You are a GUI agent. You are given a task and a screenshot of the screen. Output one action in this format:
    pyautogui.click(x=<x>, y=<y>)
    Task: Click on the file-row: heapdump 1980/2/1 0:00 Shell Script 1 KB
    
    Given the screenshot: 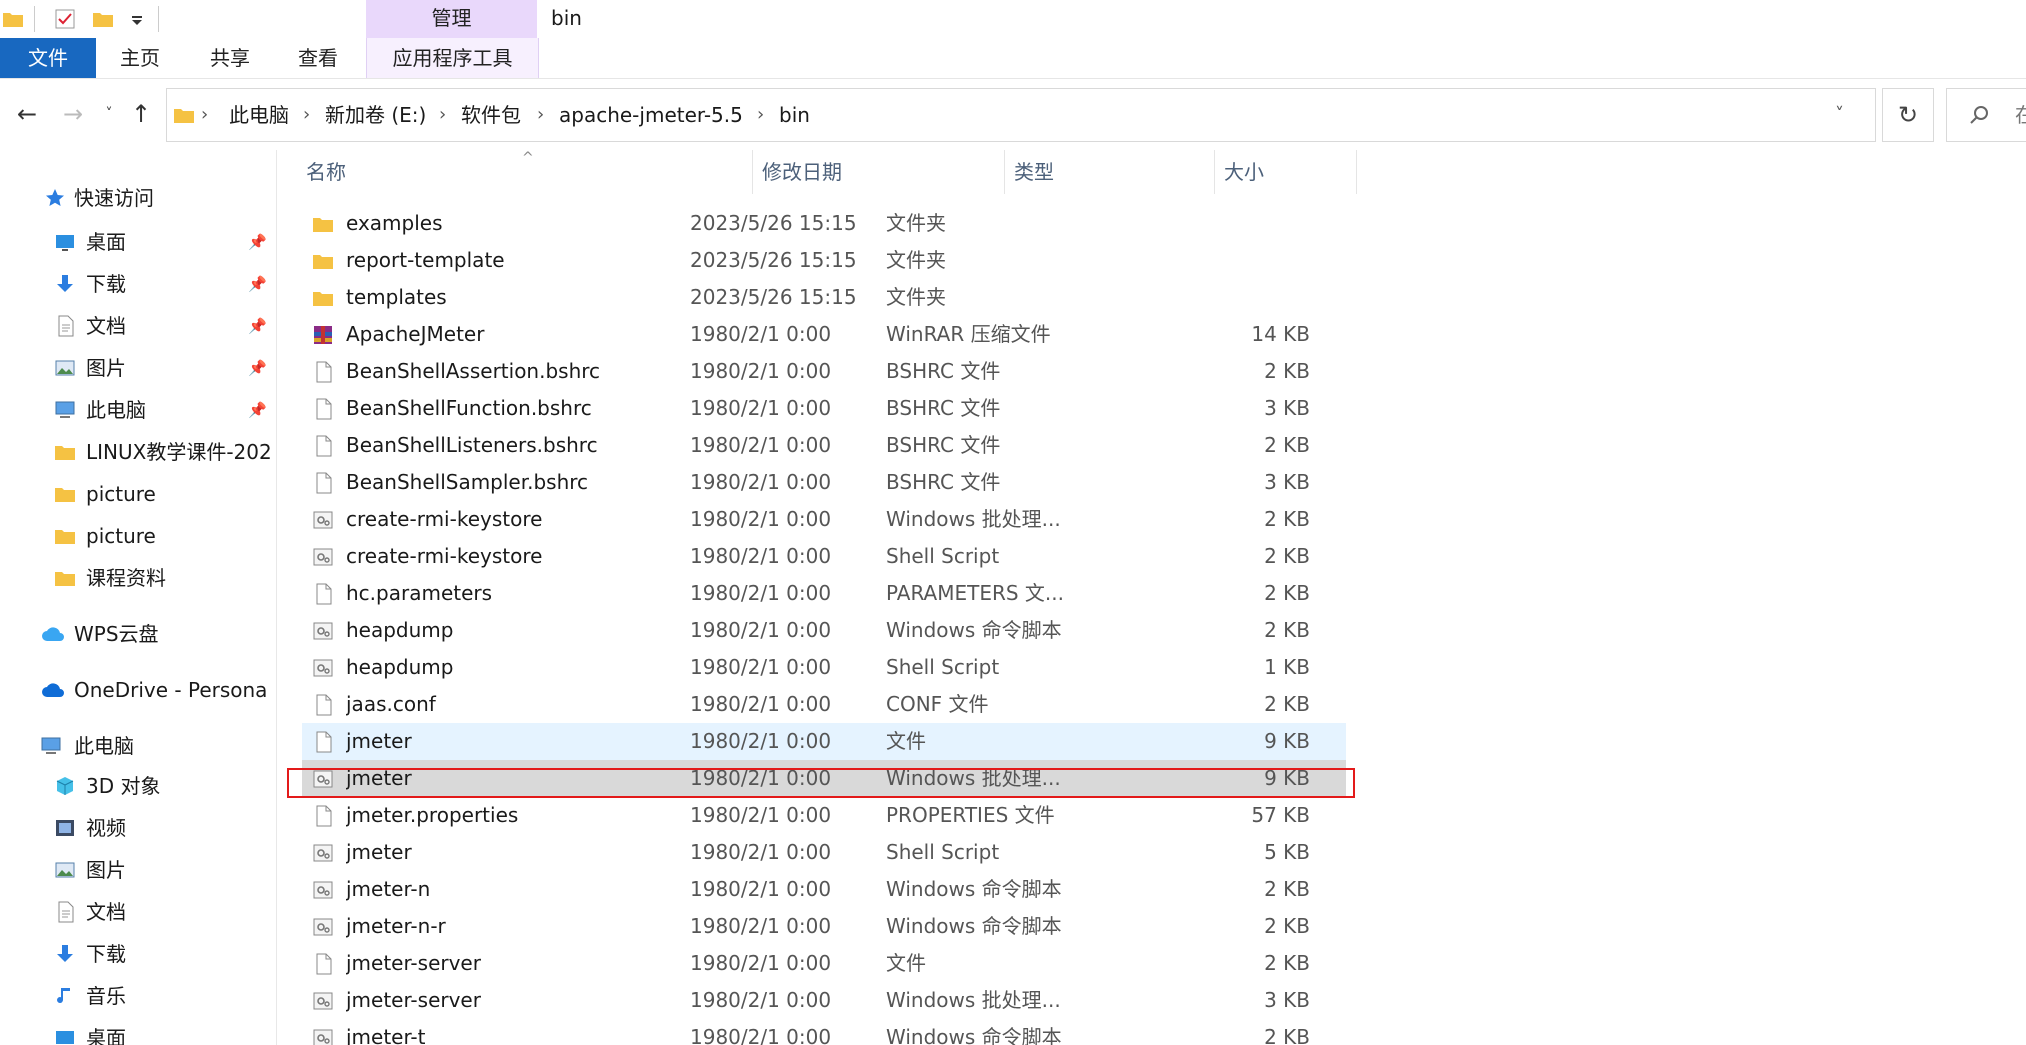 What is the action you would take?
    pyautogui.click(x=824, y=667)
    